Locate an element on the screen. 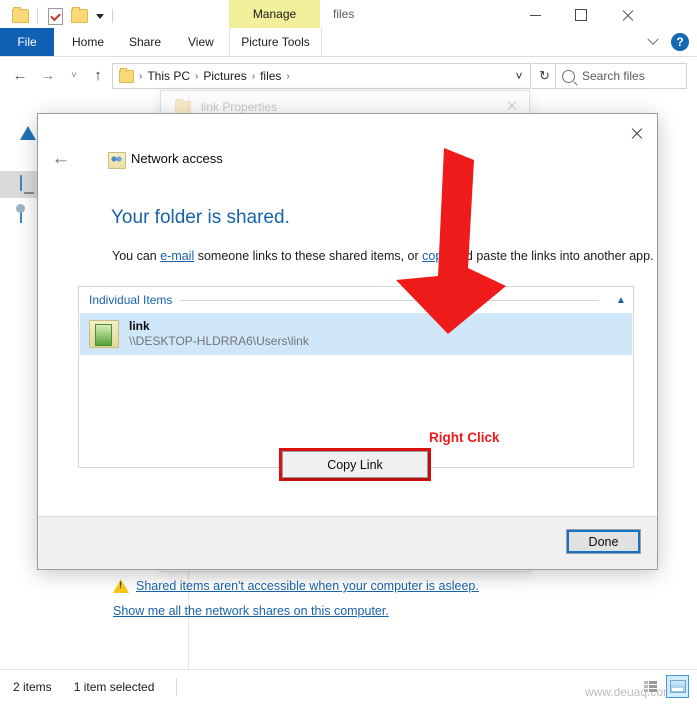 This screenshot has height=704, width=697. tab-view-label: View is located at coordinates (201, 42).